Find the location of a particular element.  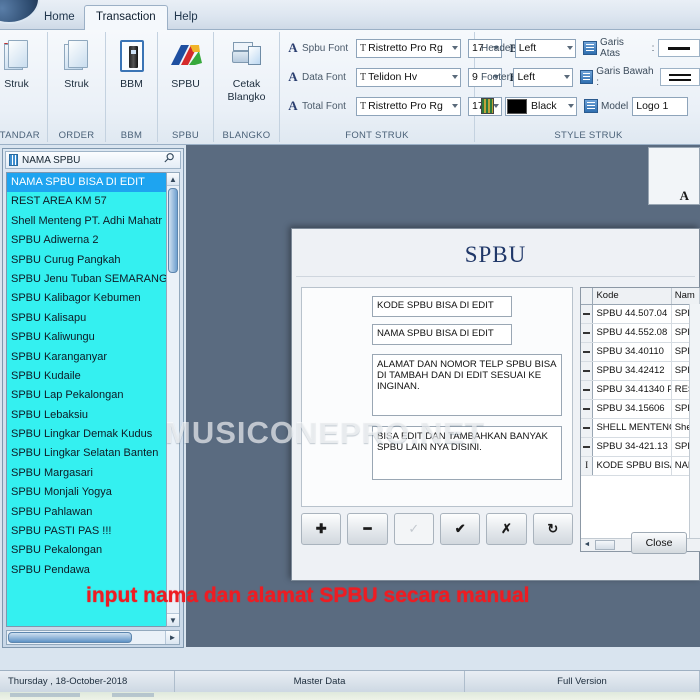

cell-kode: SPBU 34.15606 is located at coordinates (632, 409).